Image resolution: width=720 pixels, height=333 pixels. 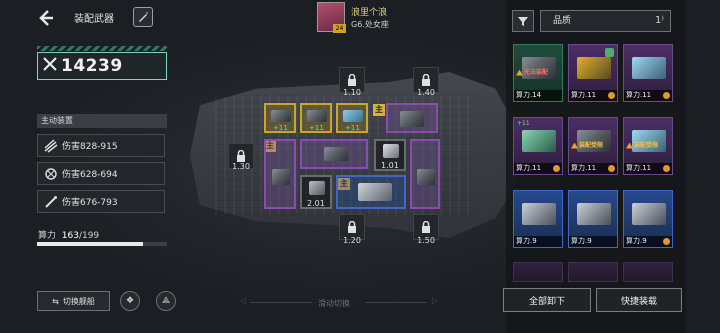 What do you see at coordinates (529, 95) in the screenshot?
I see `card-cap-text: 算力.14` at bounding box center [529, 95].